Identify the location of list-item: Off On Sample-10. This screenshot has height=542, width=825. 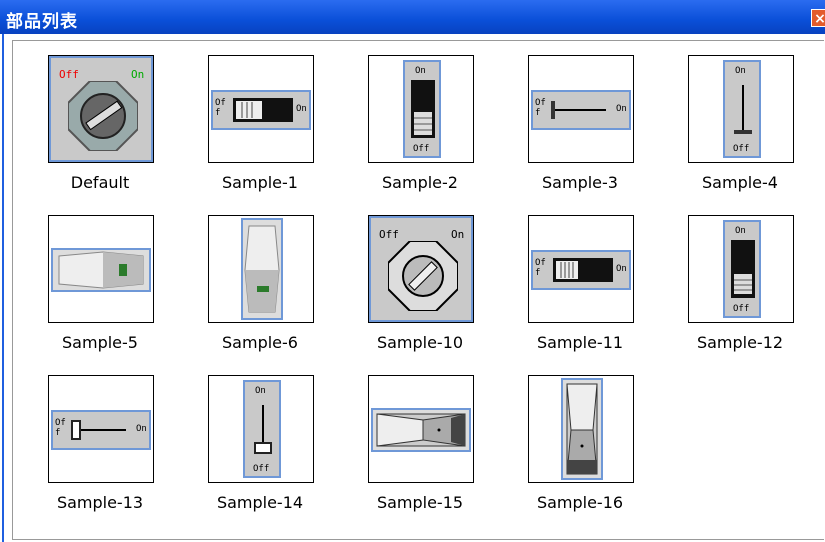
(420, 290).